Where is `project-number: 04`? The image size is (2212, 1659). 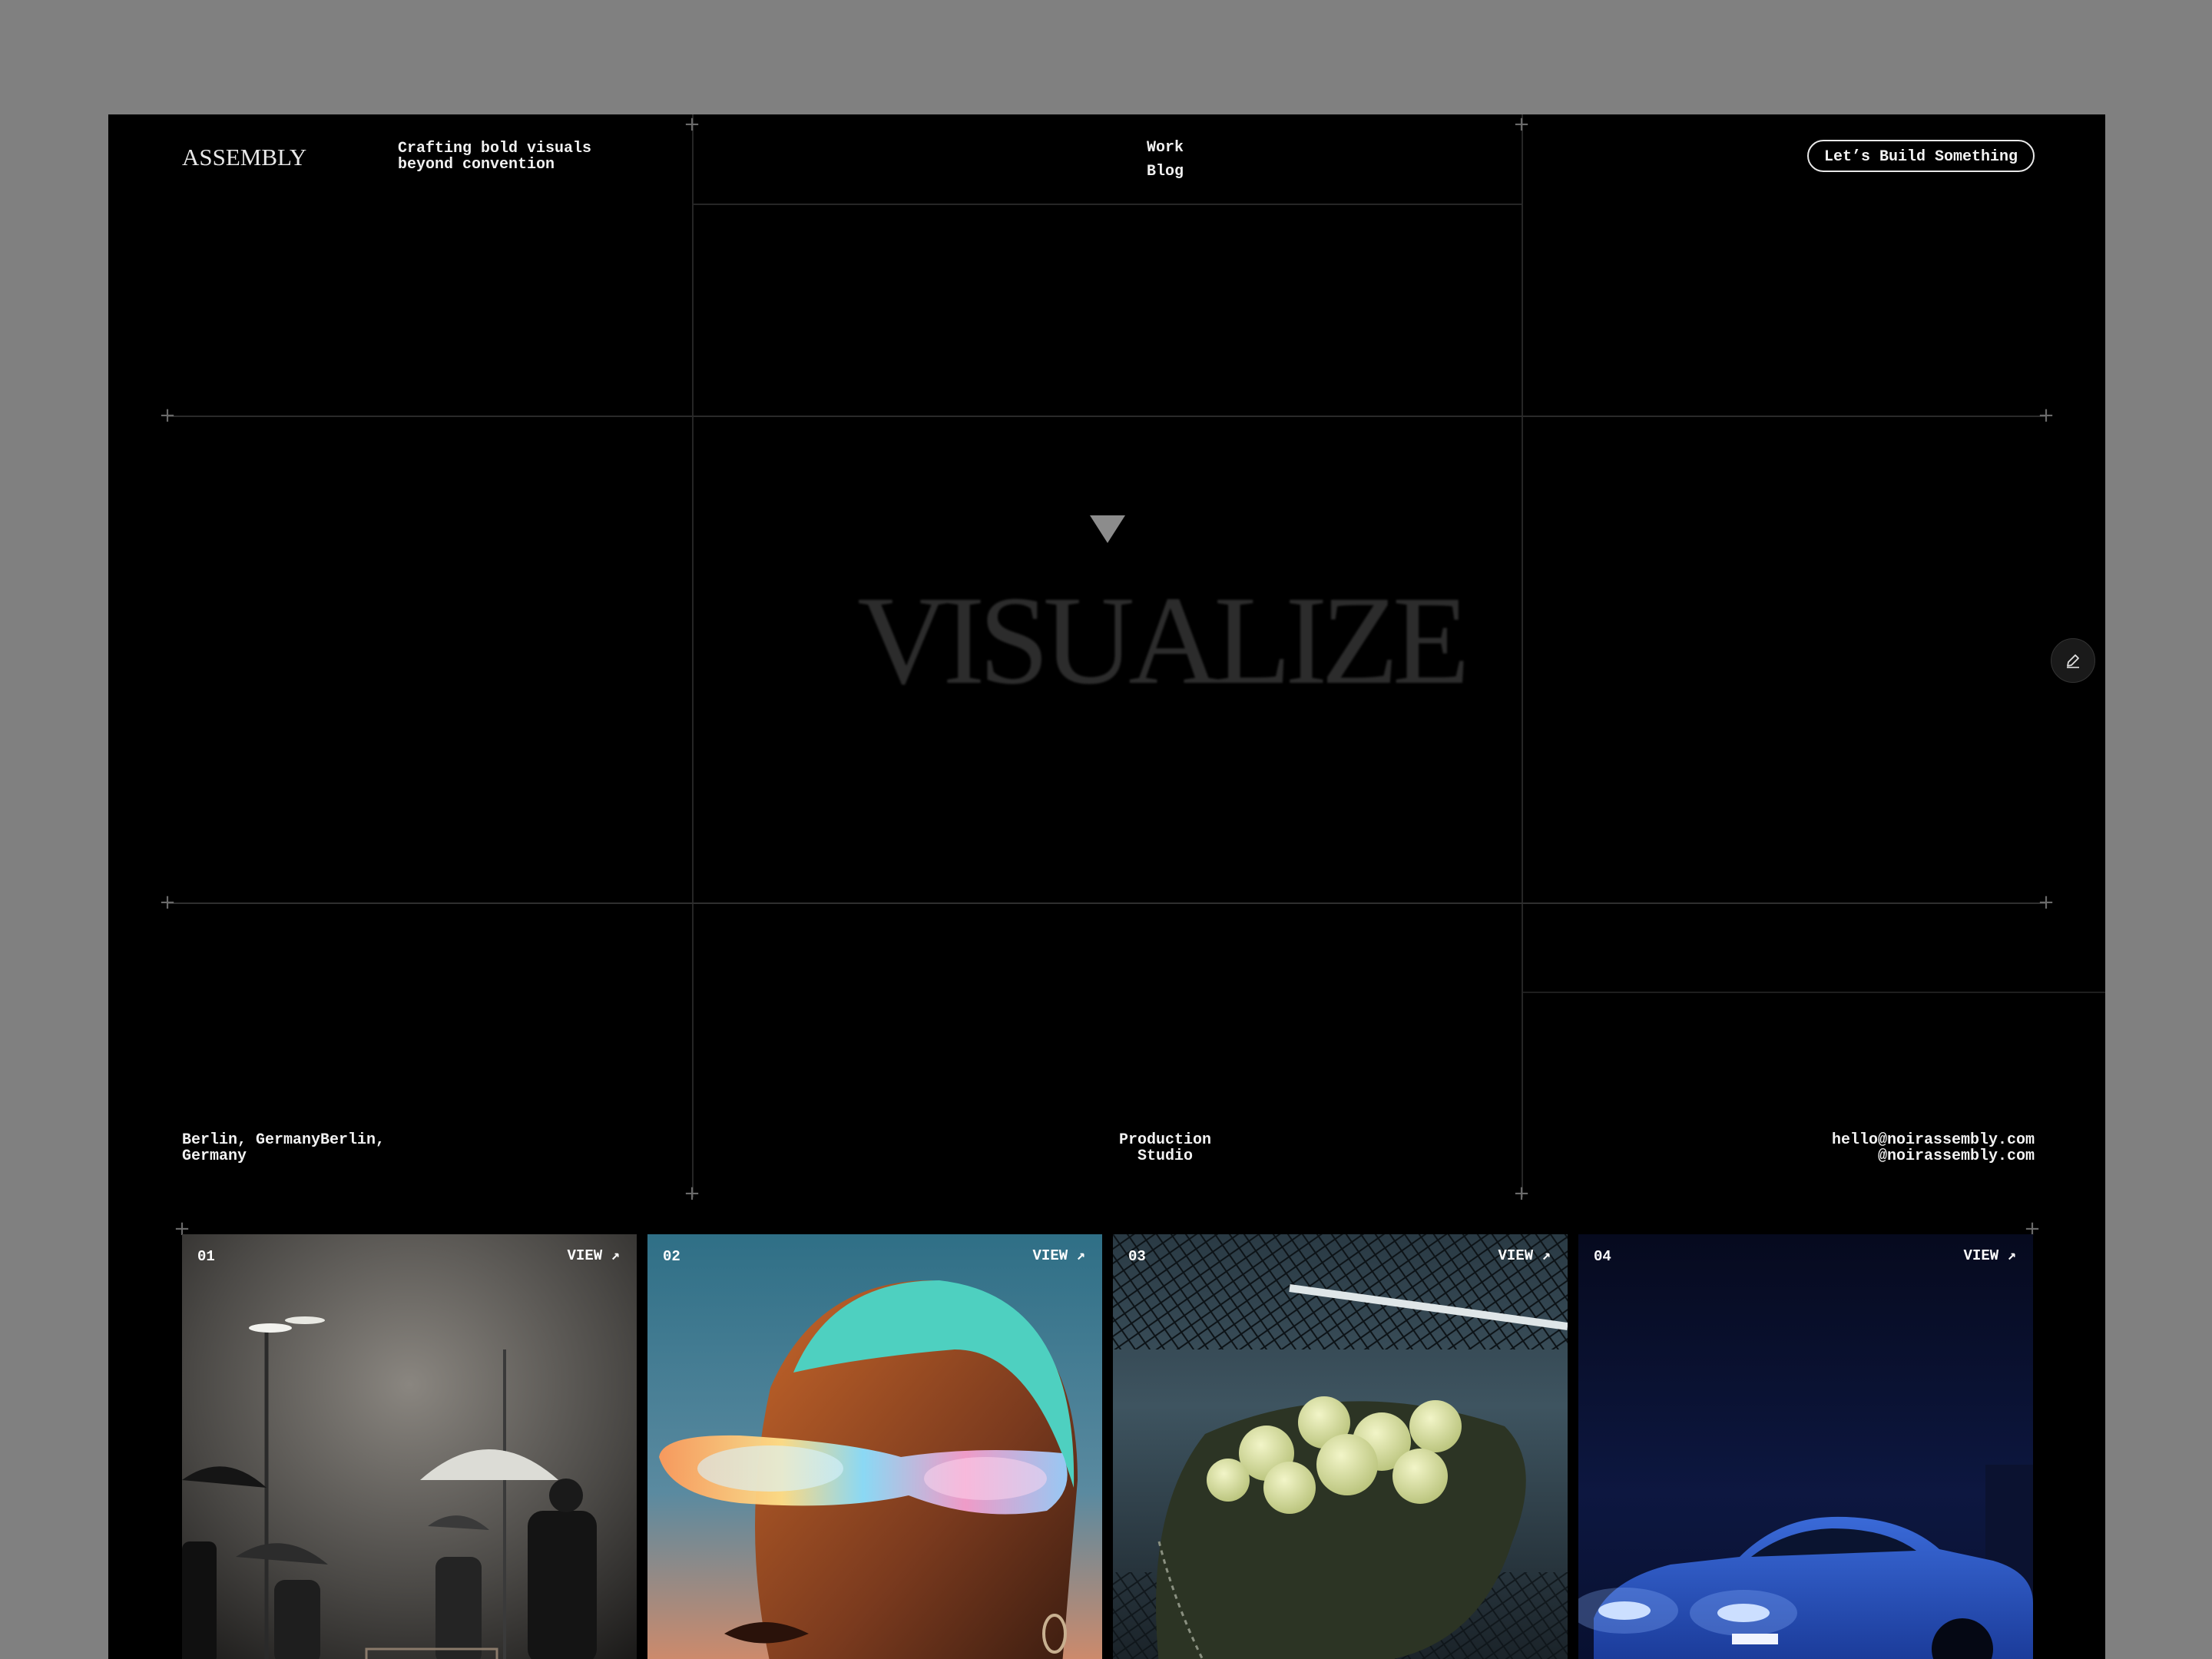
project-number: 04 is located at coordinates (1603, 1257).